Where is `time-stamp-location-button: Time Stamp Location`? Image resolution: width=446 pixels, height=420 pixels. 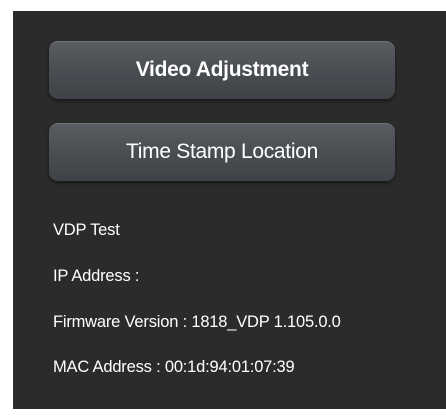 time-stamp-location-button: Time Stamp Location is located at coordinates (222, 152).